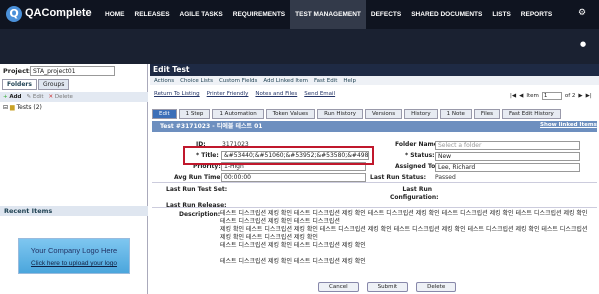  What do you see at coordinates (521, 96) in the screenshot?
I see `prev-page-icon: ◀` at bounding box center [521, 96].